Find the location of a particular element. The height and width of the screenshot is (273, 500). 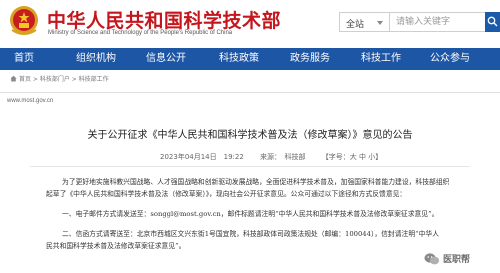

national-emblem-icon is located at coordinates (24, 20).